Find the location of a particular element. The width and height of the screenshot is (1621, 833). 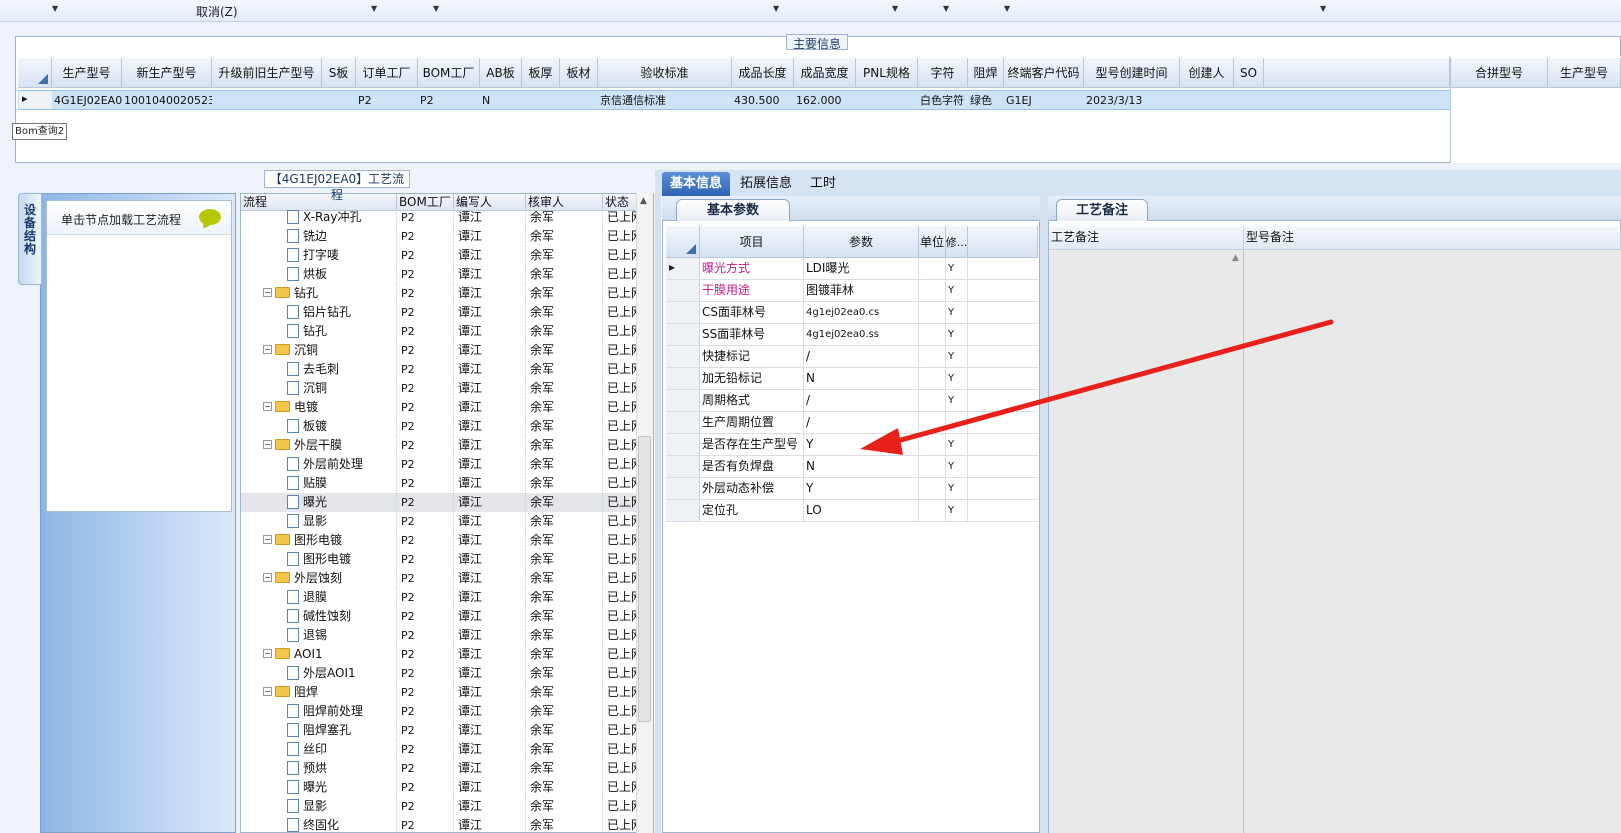

arrow-shaft is located at coordinates (1110, 382).